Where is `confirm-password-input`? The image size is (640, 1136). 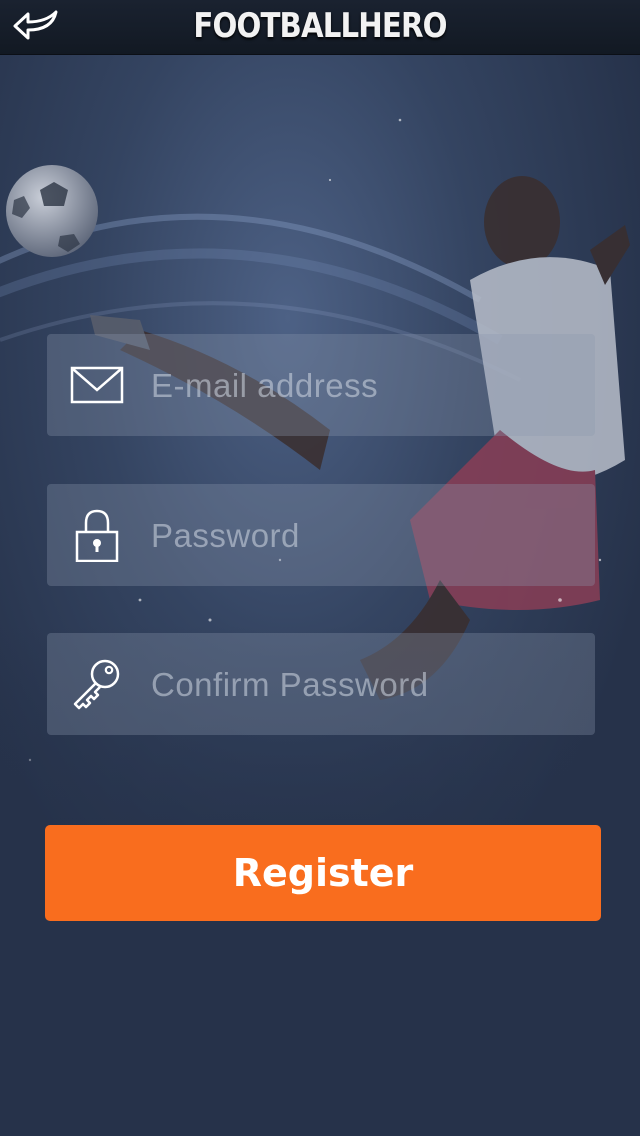 confirm-password-input is located at coordinates (366, 685).